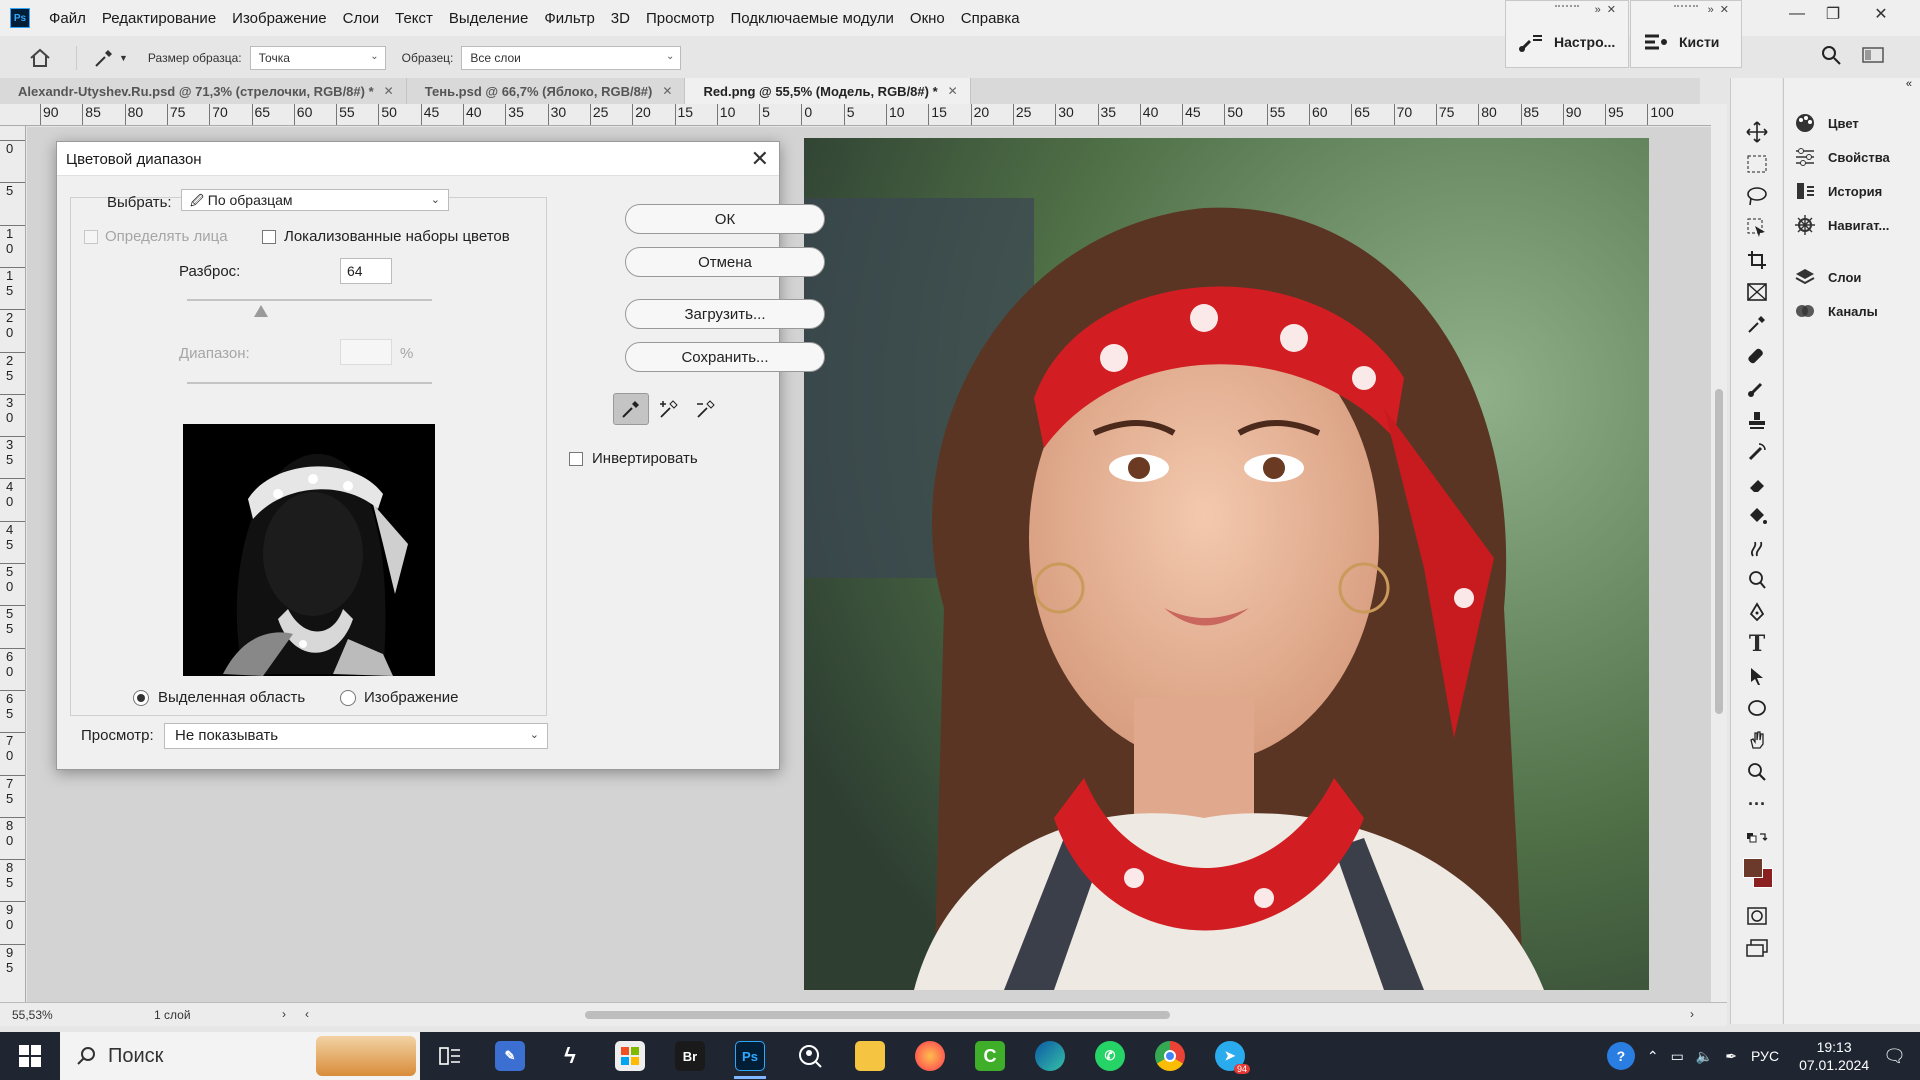 The image size is (1920, 1080). Describe the element at coordinates (571, 58) in the screenshot. I see `sample-select: Все слои ⌄` at that location.